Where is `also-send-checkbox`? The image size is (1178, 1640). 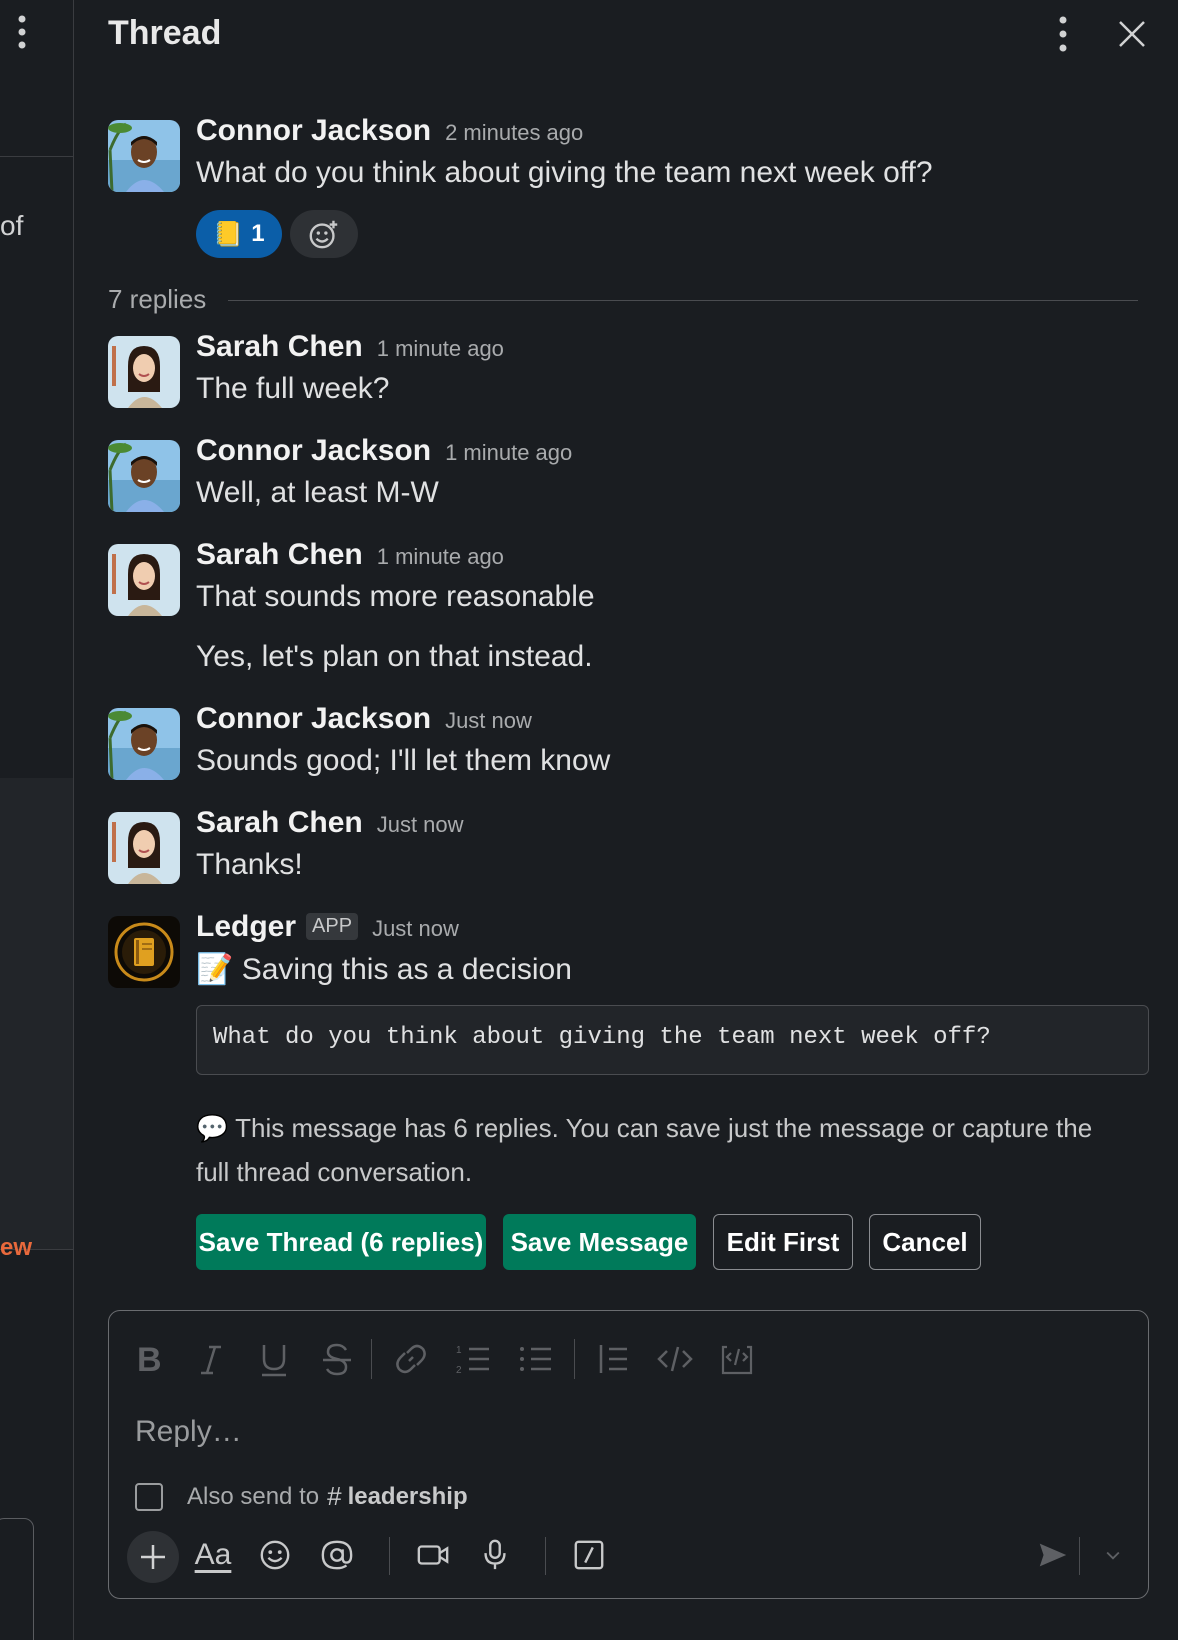
also-send-checkbox is located at coordinates (149, 1496).